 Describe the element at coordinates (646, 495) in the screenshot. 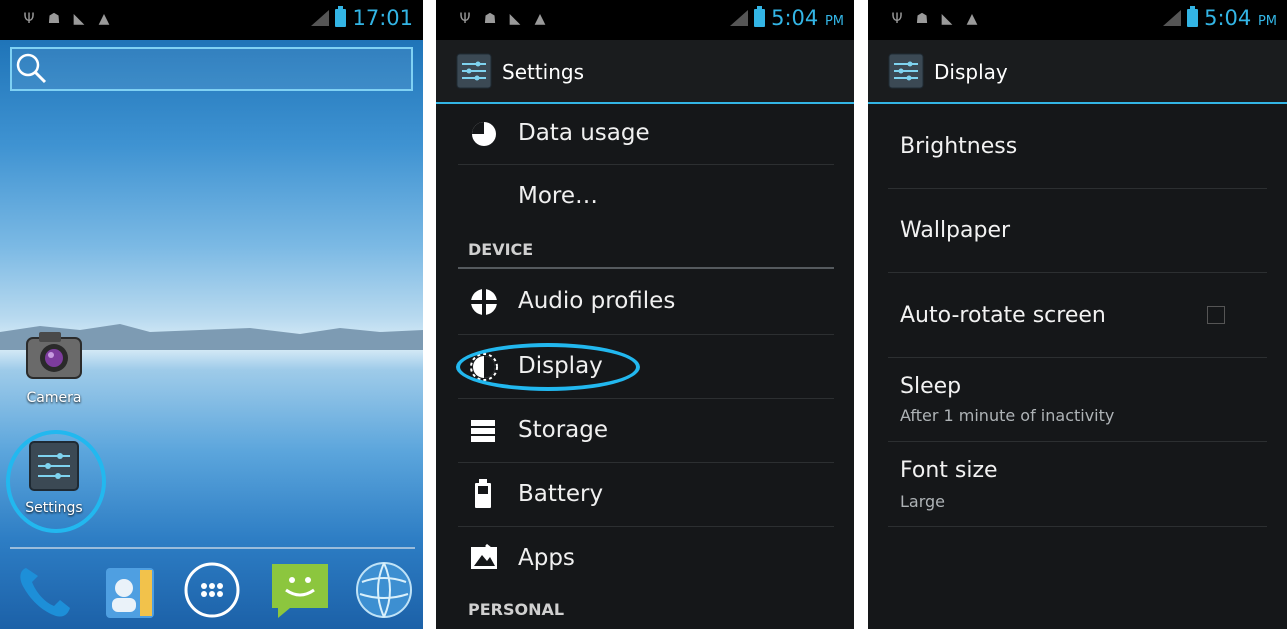

I see `list-item-battery: Battery` at that location.